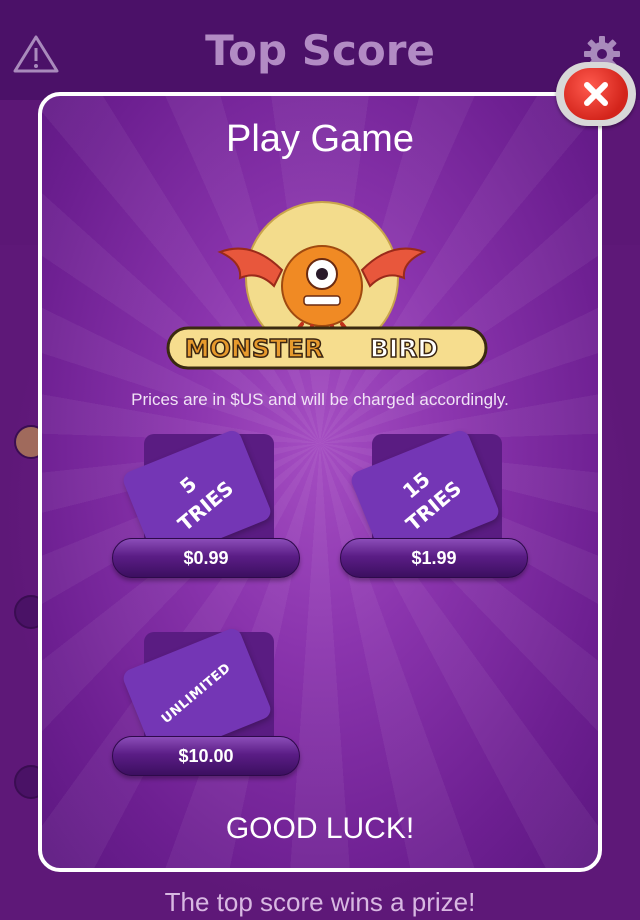 The image size is (640, 920). Describe the element at coordinates (320, 828) in the screenshot. I see `good-luck-text: GOOD LUCK!` at that location.